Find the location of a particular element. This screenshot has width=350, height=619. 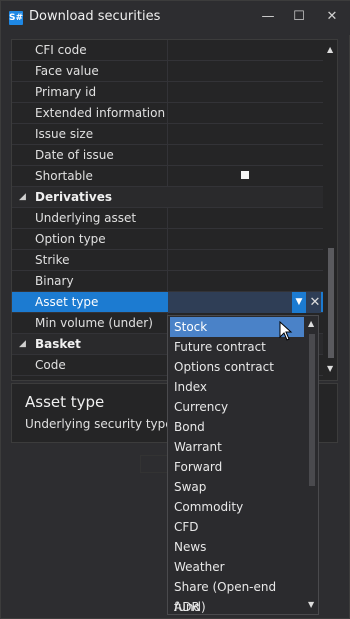

dropdown-scrollbar: ▲ ▼ is located at coordinates (312, 465).